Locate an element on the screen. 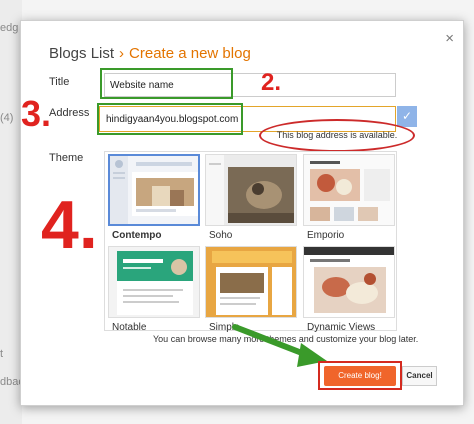 This screenshot has height=424, width=474. emporio-preview-image is located at coordinates (349, 190).